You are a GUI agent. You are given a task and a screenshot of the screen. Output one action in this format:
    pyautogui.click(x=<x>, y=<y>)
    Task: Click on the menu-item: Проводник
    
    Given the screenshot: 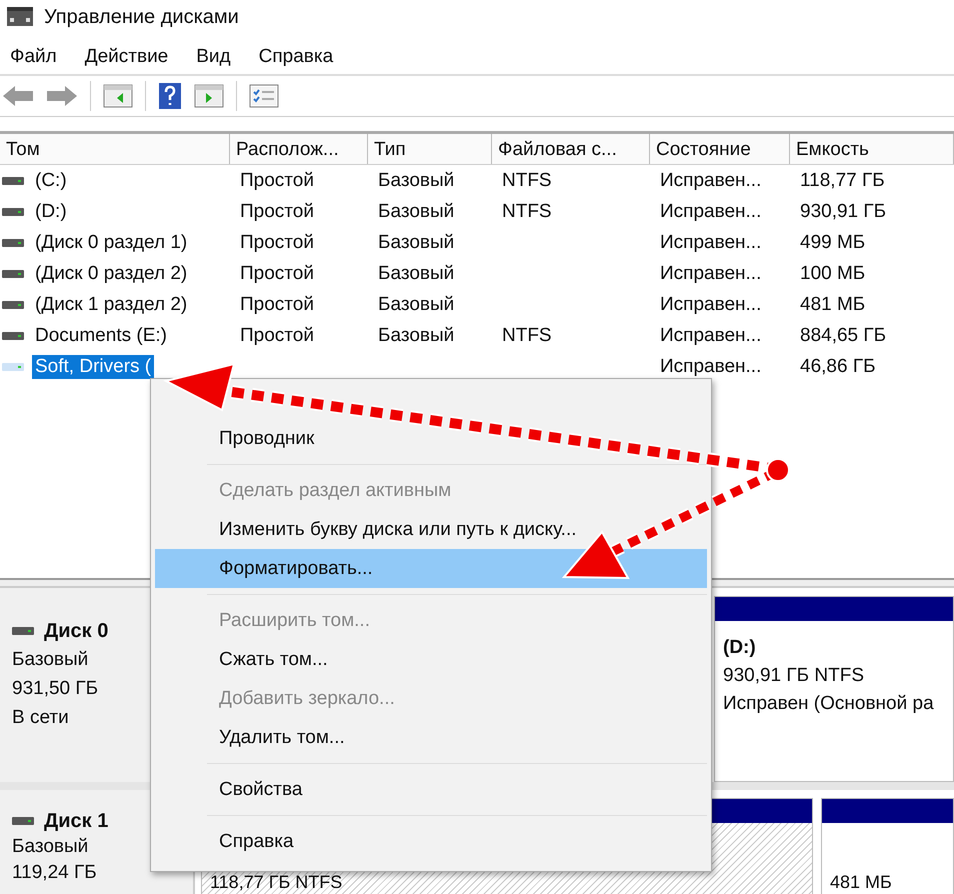 What is the action you would take?
    pyautogui.click(x=431, y=438)
    